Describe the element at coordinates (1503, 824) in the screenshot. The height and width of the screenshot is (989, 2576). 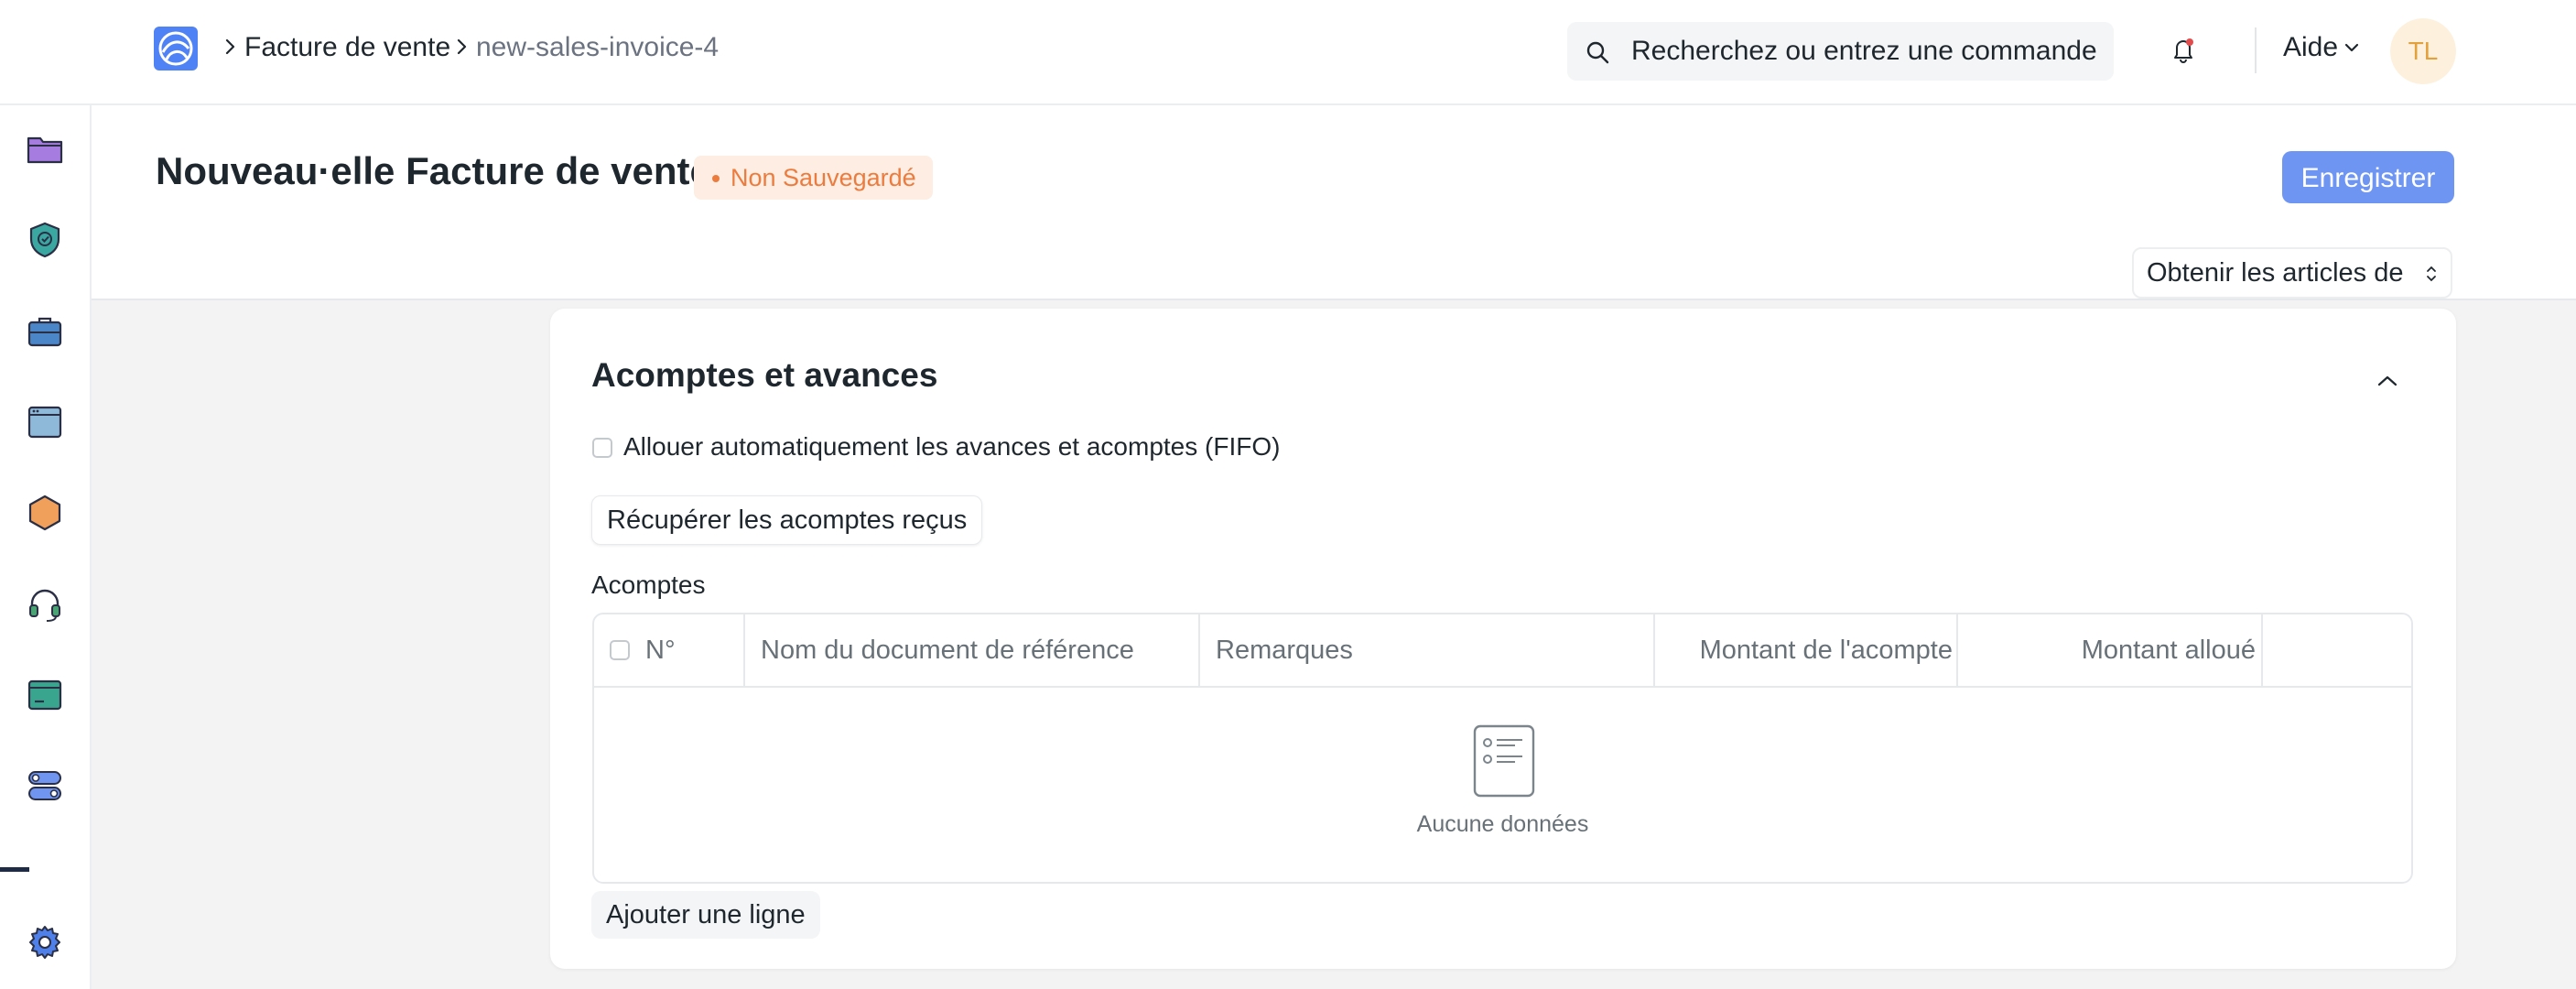
I see `empty-state-text: Aucune données` at that location.